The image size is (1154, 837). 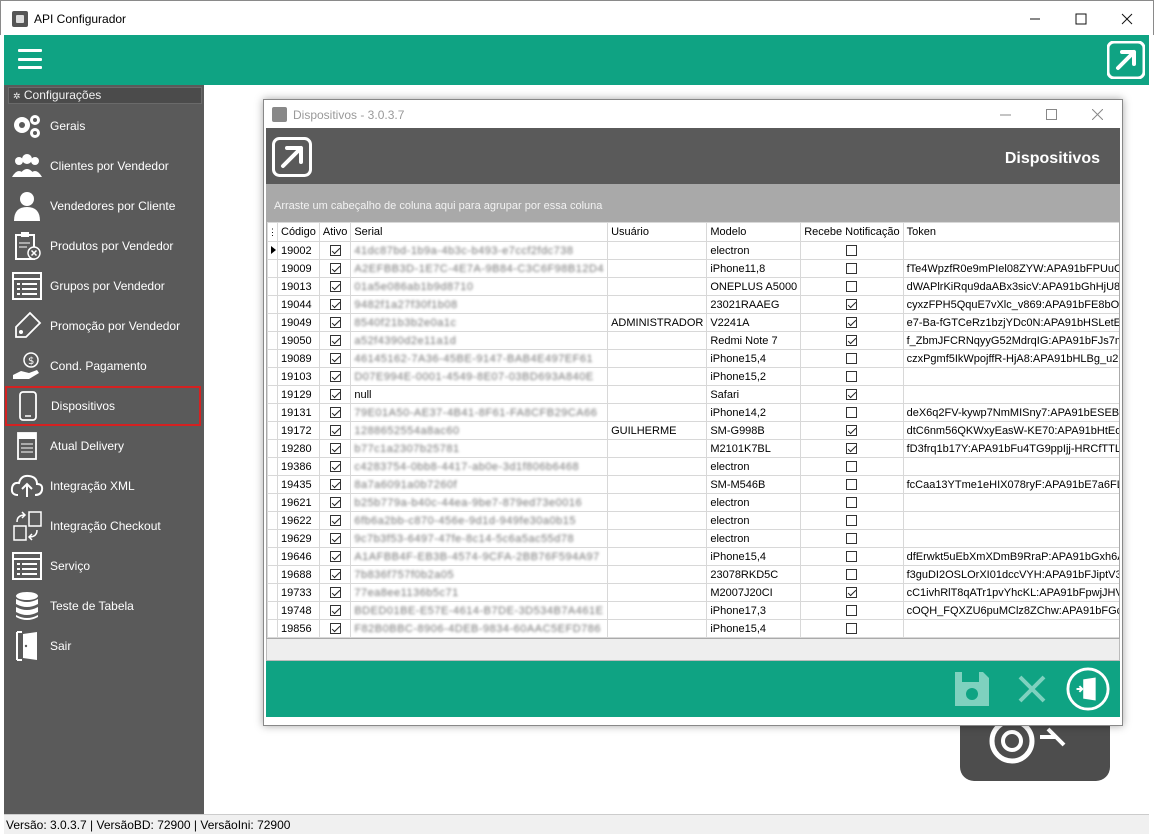 I want to click on cell-codigo: 19009, so click(x=298, y=268).